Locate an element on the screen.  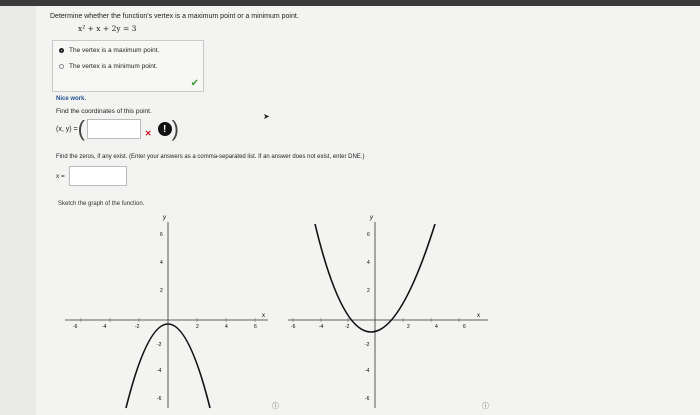
zeros-input is located at coordinates (97, 176).